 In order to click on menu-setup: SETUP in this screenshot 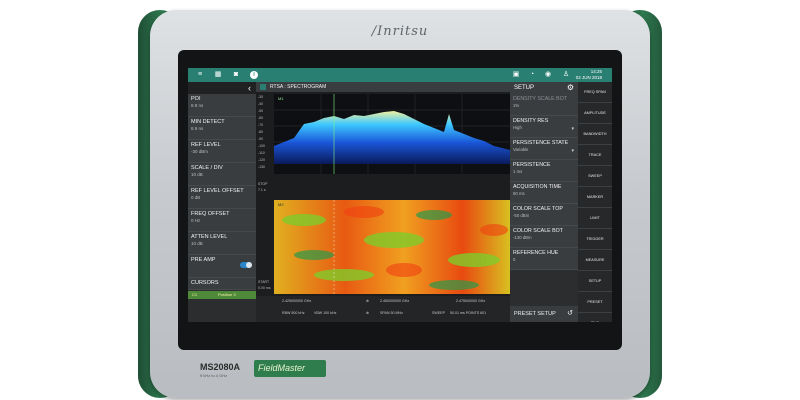, I will do `click(595, 281)`.